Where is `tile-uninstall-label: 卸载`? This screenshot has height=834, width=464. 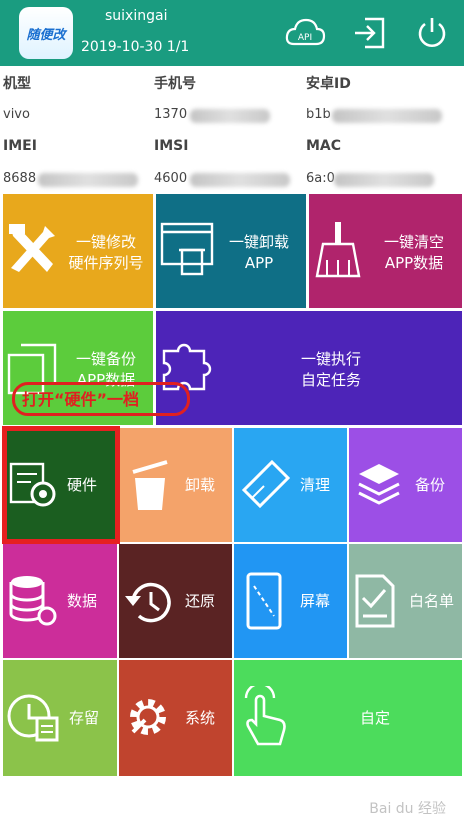
tile-uninstall-label: 卸载 is located at coordinates (200, 485).